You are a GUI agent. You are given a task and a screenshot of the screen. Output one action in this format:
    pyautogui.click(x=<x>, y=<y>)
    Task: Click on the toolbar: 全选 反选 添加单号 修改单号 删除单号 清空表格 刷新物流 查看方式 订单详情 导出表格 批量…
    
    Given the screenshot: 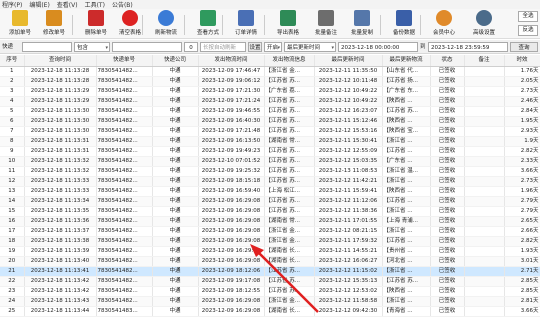 What is the action you would take?
    pyautogui.click(x=270, y=24)
    